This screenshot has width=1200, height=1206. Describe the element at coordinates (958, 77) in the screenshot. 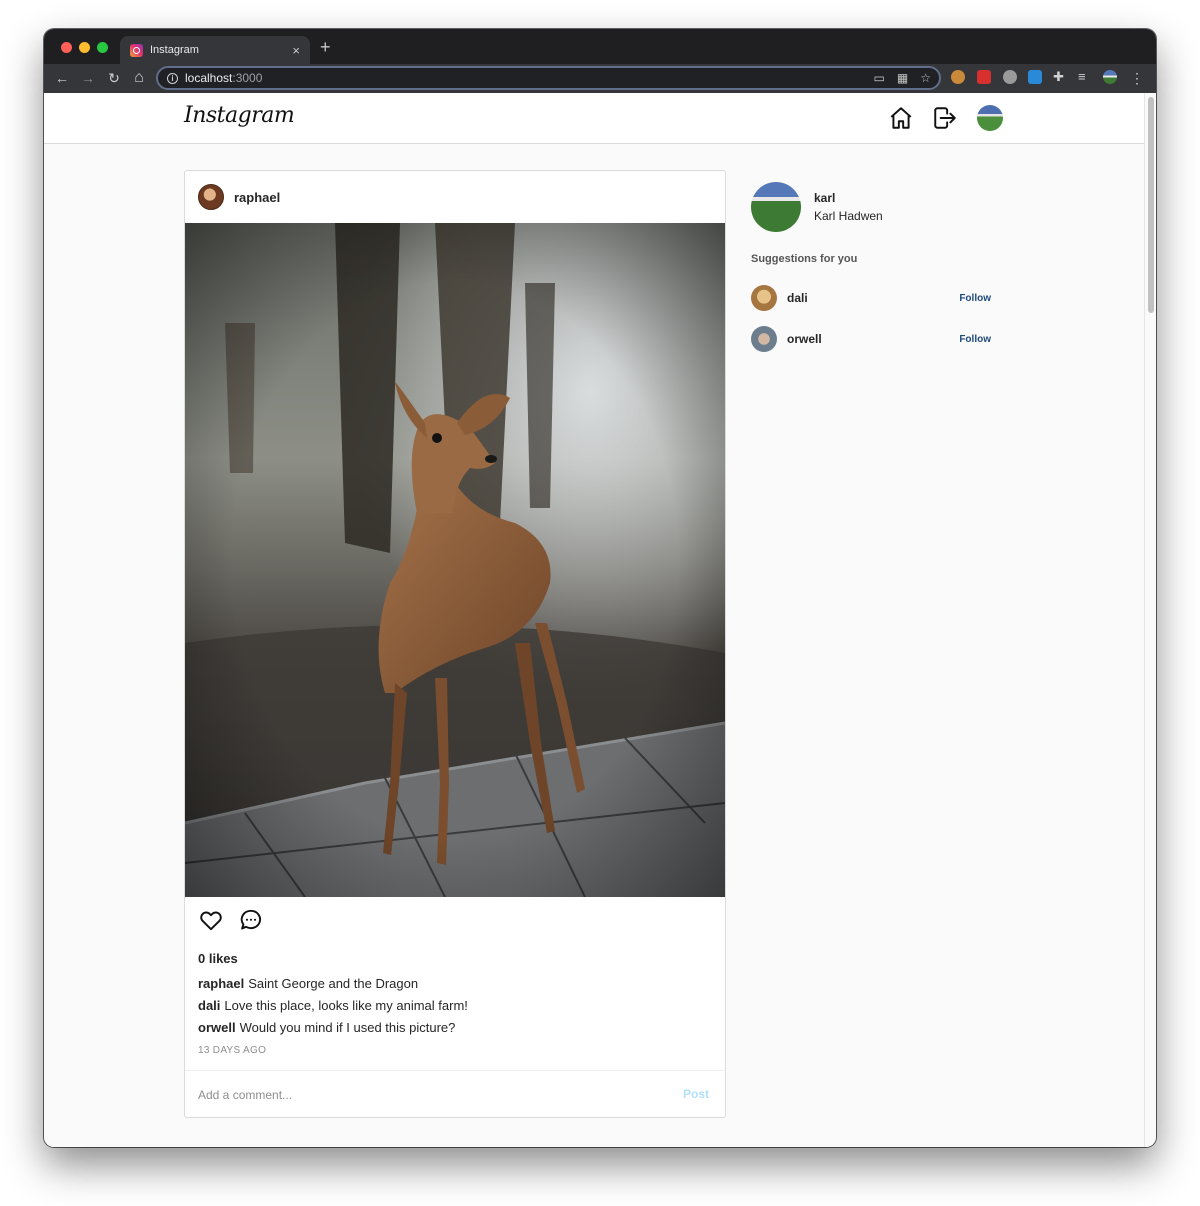

I see `cookie-extension-icon` at that location.